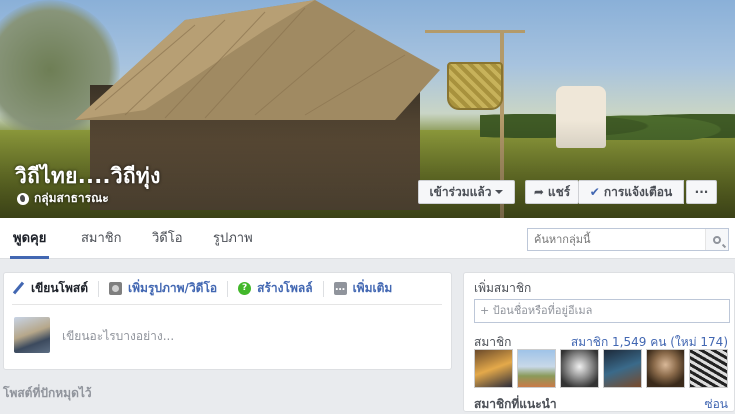 This screenshot has width=735, height=414. Describe the element at coordinates (475, 86) in the screenshot. I see `cover-basket` at that location.